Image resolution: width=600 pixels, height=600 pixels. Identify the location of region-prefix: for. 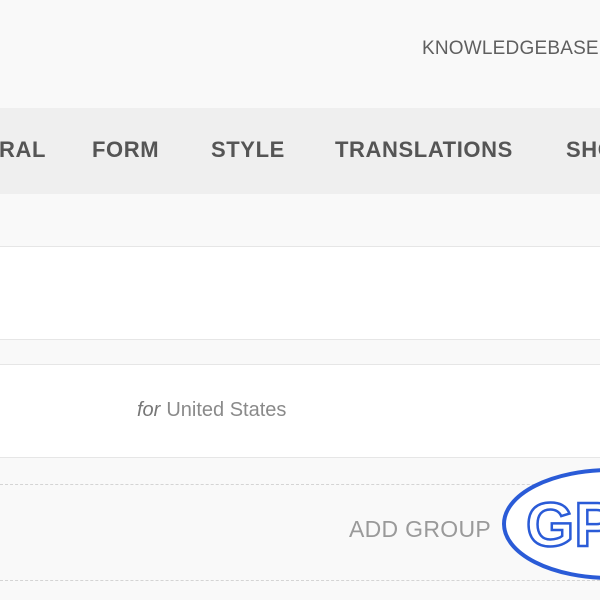
(149, 410).